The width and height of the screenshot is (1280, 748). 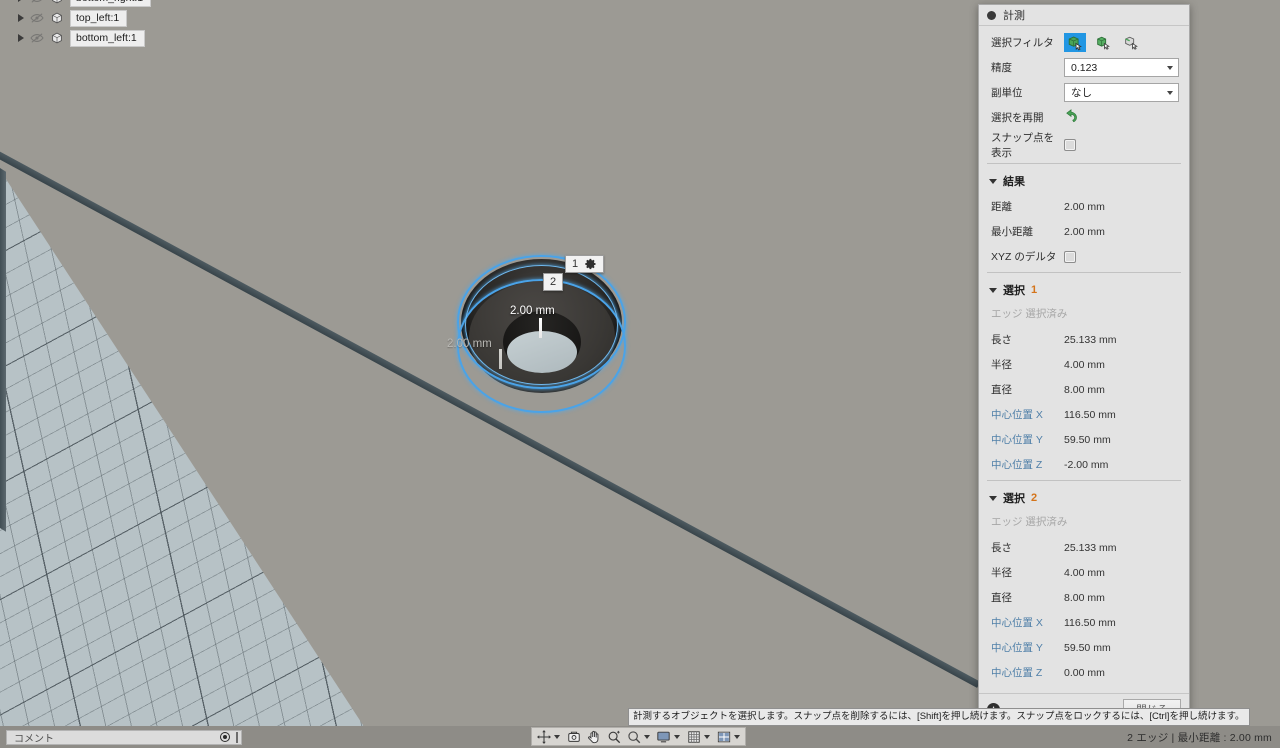 What do you see at coordinates (57, 18) in the screenshot?
I see `component-icon` at bounding box center [57, 18].